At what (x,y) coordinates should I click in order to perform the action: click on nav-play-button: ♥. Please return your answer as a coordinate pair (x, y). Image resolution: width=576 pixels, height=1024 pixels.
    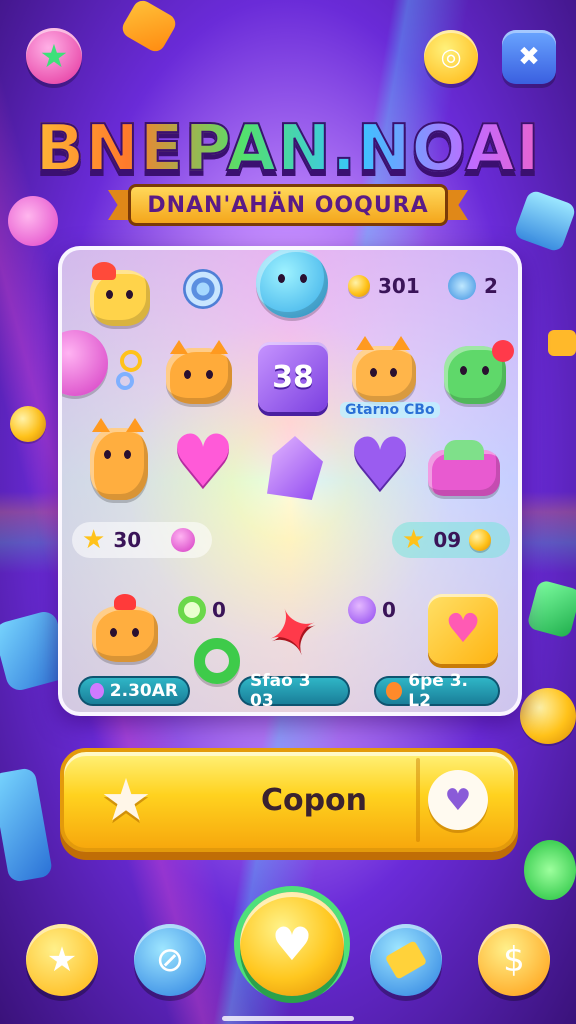
    Looking at the image, I should click on (292, 944).